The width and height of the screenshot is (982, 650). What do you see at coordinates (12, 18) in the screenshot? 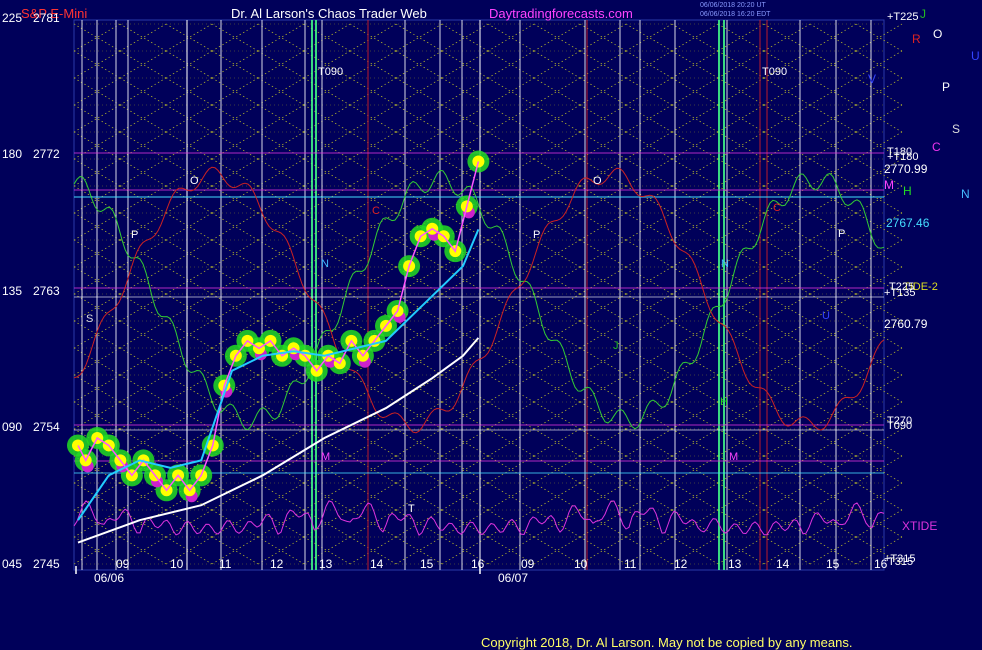
I see `left-angle-label: 225` at bounding box center [12, 18].